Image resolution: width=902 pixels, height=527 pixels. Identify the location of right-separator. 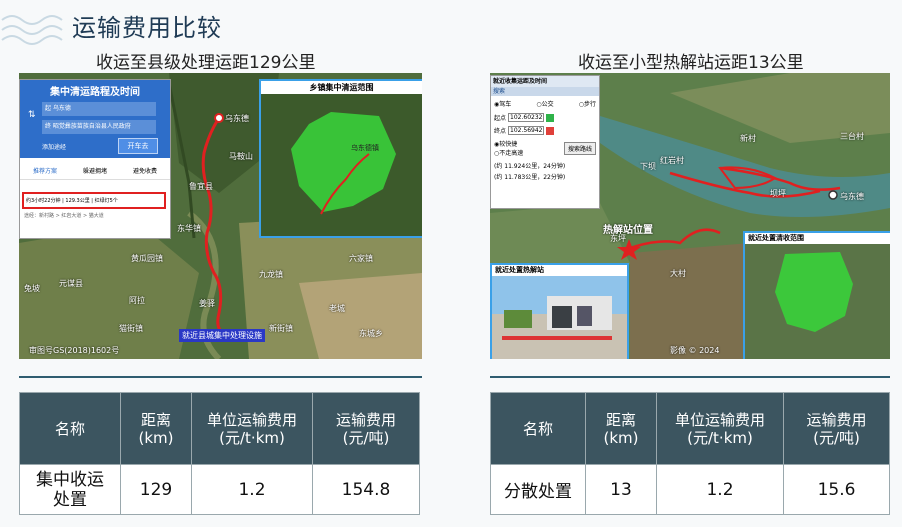
(690, 377).